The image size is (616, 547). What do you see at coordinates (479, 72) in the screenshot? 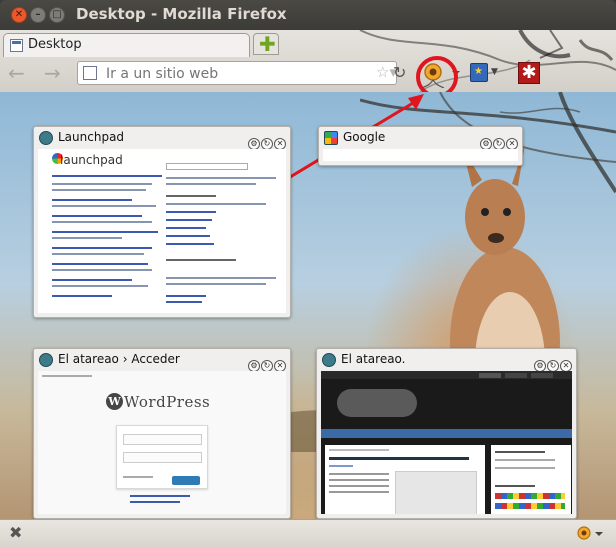
I see `bookmarks-icon: ★` at bounding box center [479, 72].